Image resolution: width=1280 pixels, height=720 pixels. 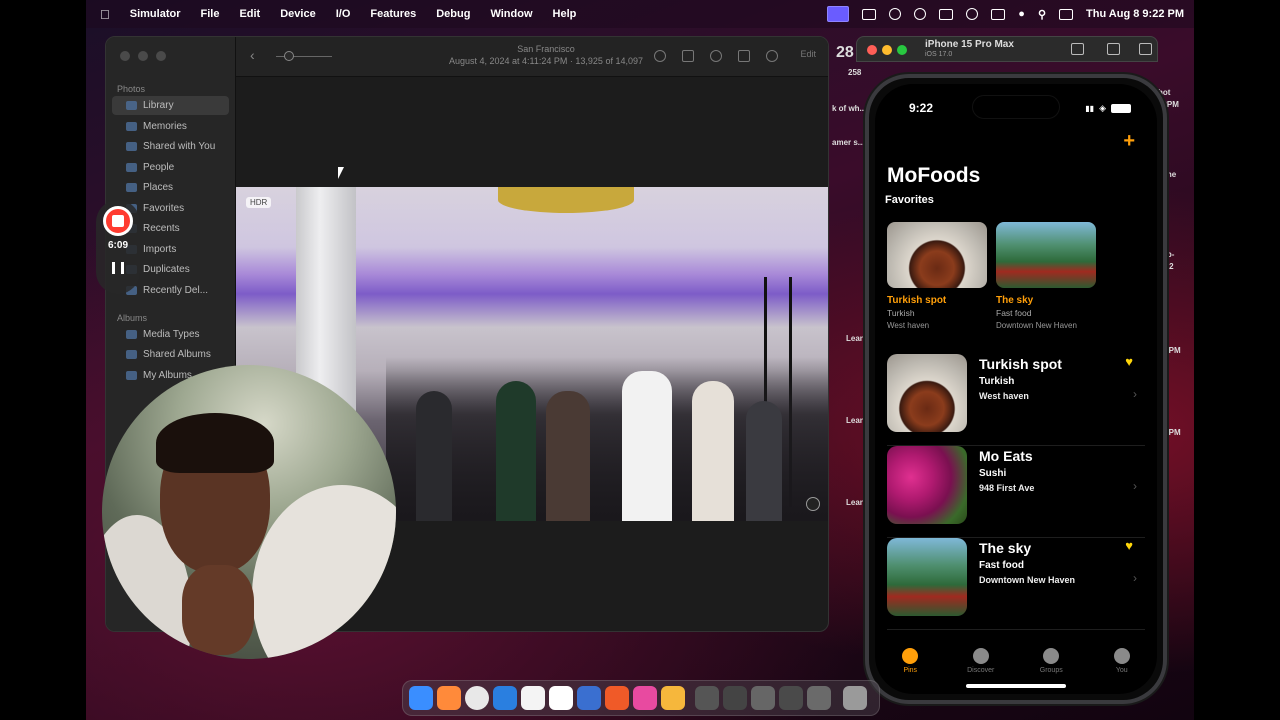 I want to click on restaurant-row: Mo Eats Sushi 948 First Ave ›, so click(x=1016, y=492).